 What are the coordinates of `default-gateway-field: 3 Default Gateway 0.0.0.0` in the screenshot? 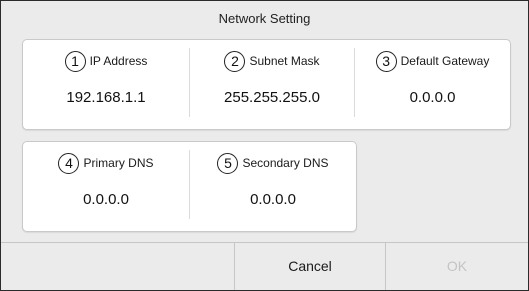 It's located at (432, 84).